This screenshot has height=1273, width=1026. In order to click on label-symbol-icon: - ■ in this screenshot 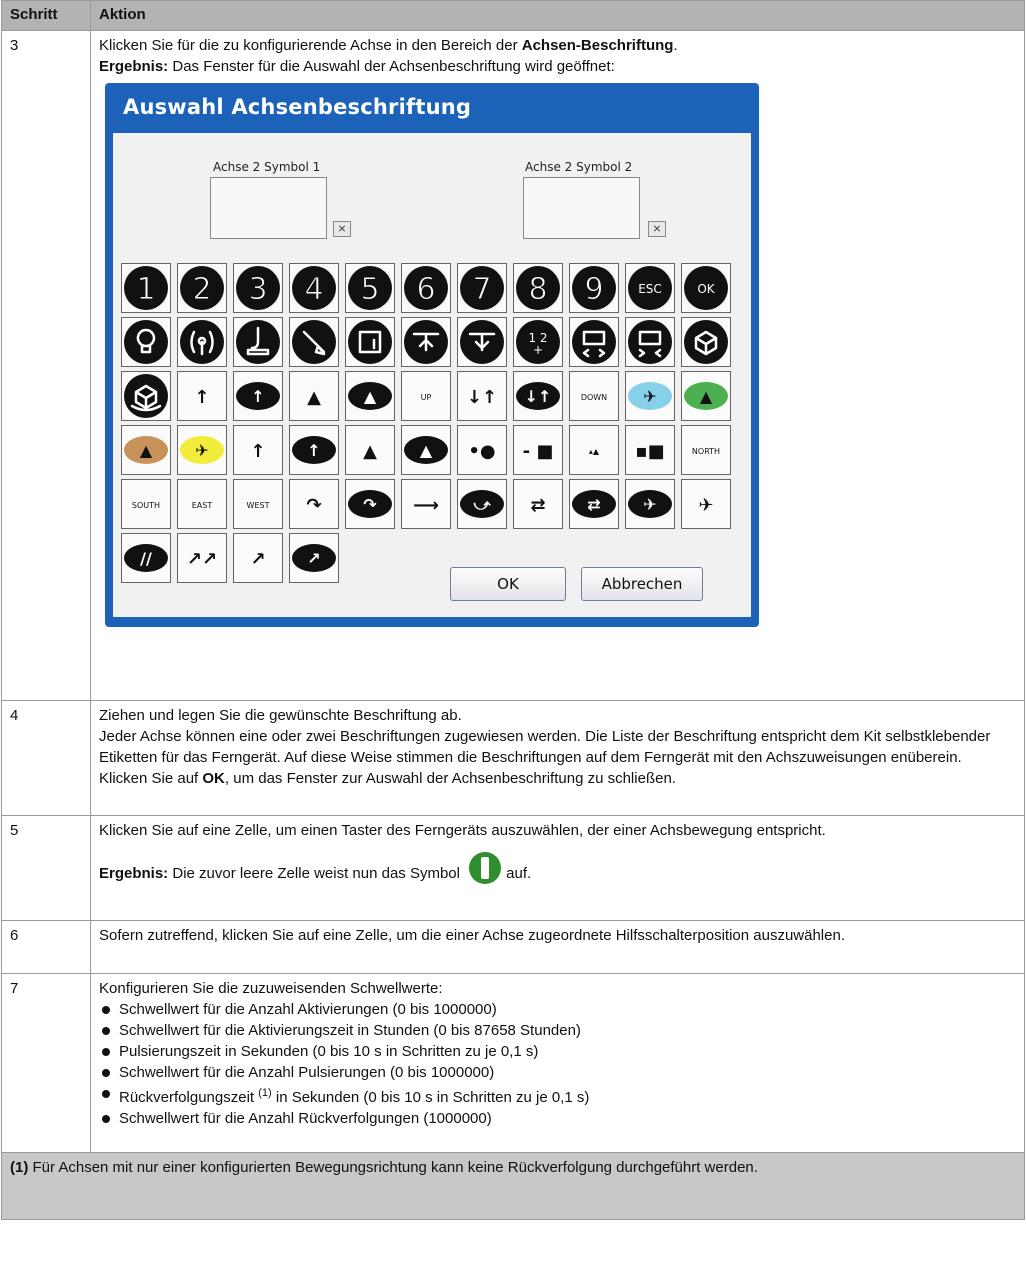, I will do `click(538, 451)`.